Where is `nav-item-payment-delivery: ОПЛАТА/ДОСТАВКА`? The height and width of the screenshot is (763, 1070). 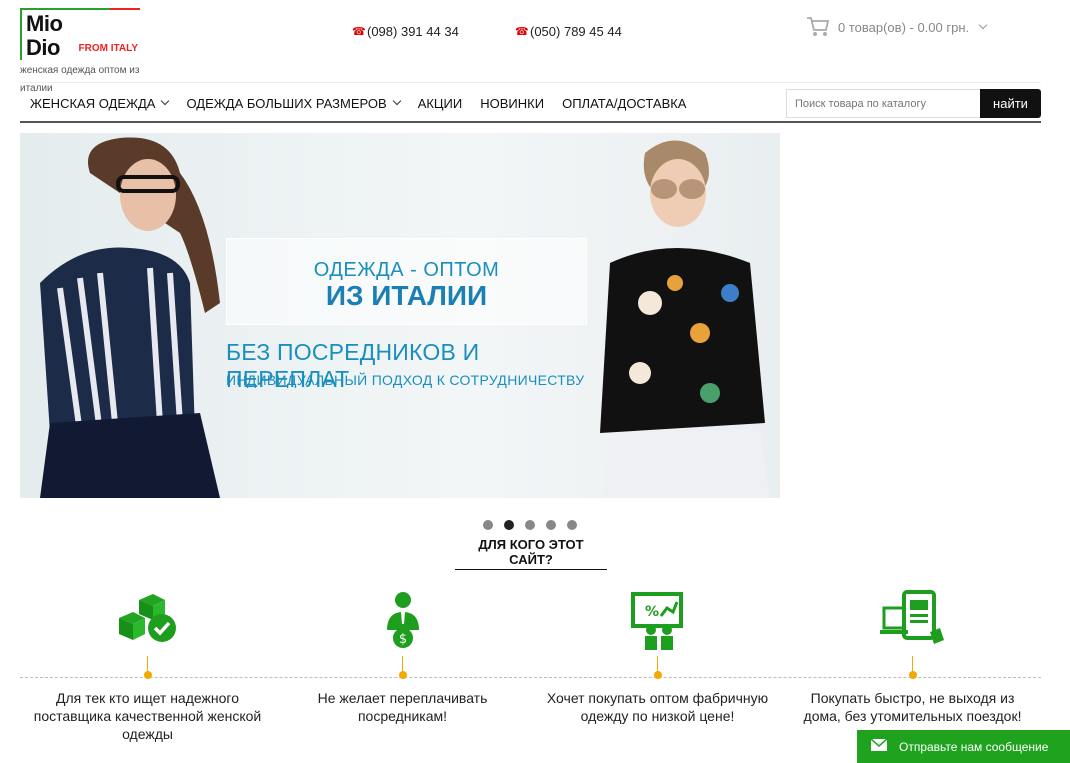 nav-item-payment-delivery: ОПЛАТА/ДОСТАВКА is located at coordinates (624, 103).